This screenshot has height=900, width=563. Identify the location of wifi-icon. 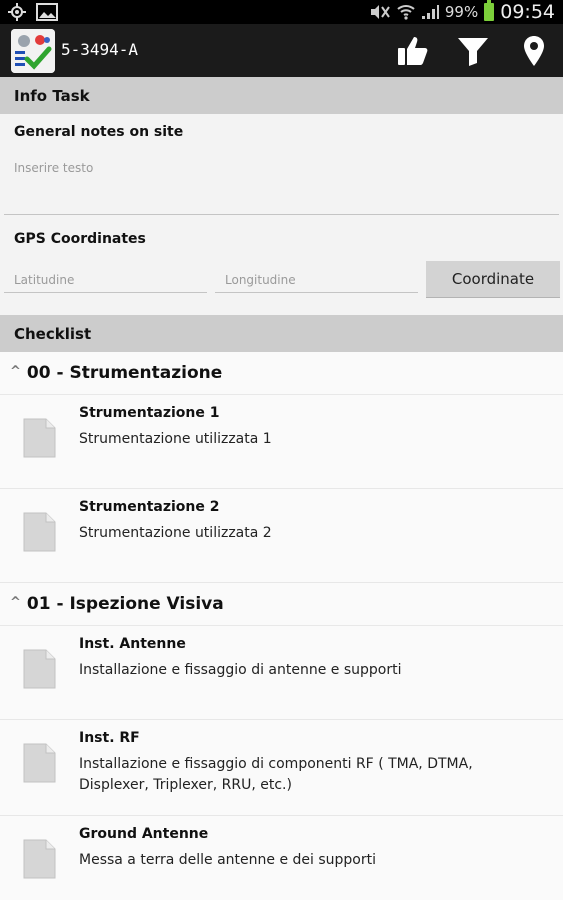
(406, 12).